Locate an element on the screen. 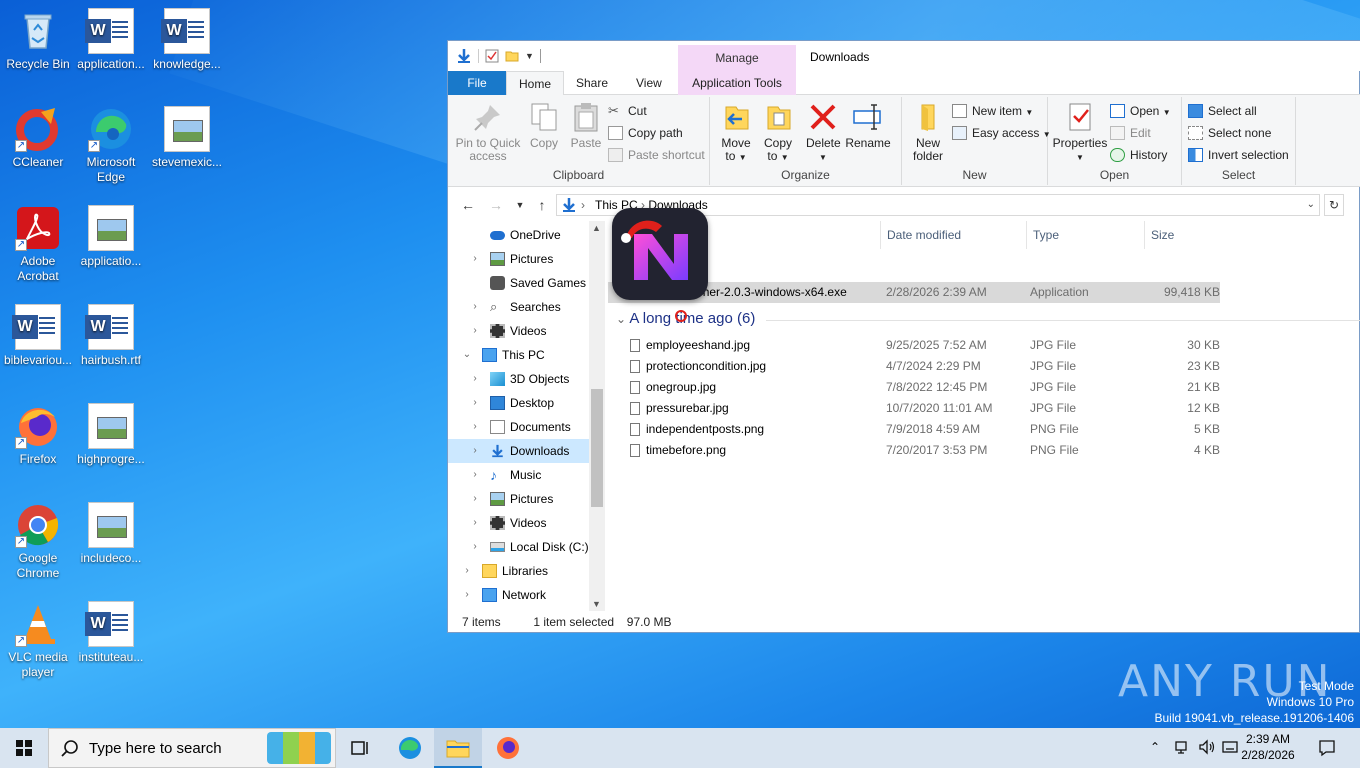 Image resolution: width=1360 pixels, height=768 pixels. nav-item-onedrive: OneDrive is located at coordinates (519, 235).